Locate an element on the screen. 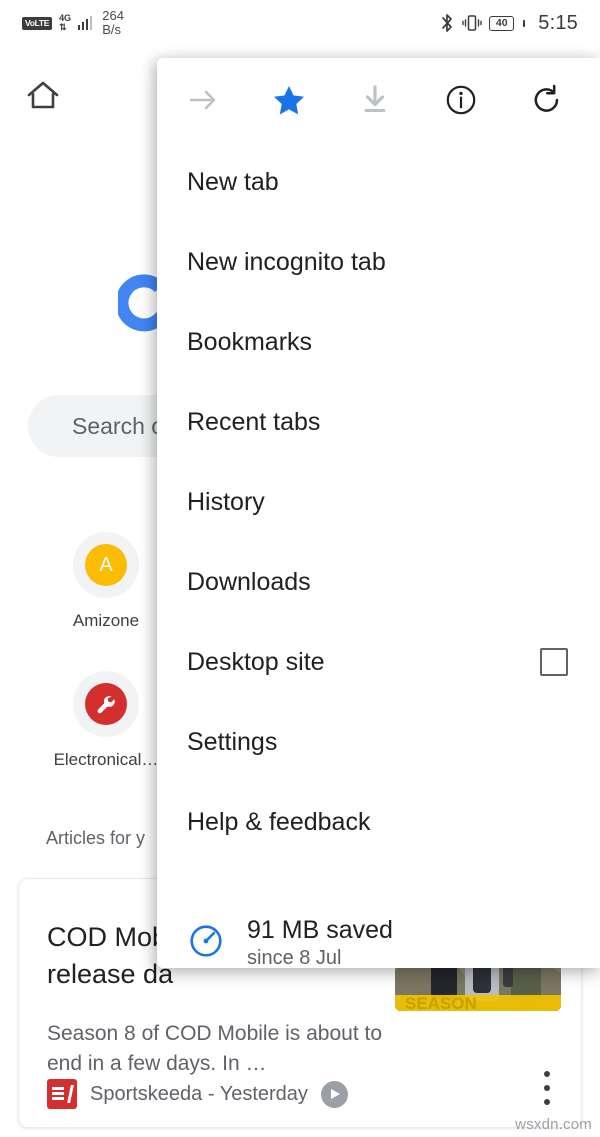  menu-item-label: Desktop site is located at coordinates (256, 661).